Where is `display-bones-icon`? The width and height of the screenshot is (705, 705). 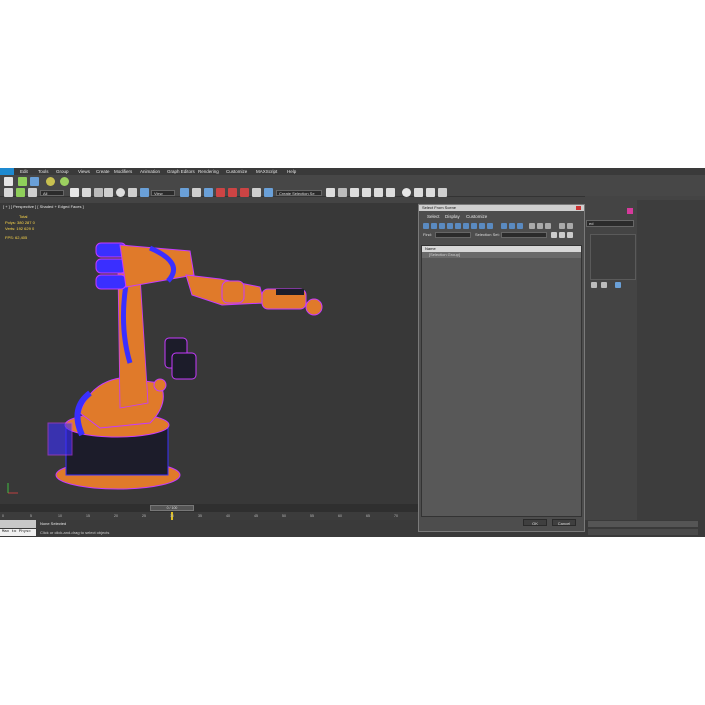
display-bones-icon is located at coordinates (490, 226).